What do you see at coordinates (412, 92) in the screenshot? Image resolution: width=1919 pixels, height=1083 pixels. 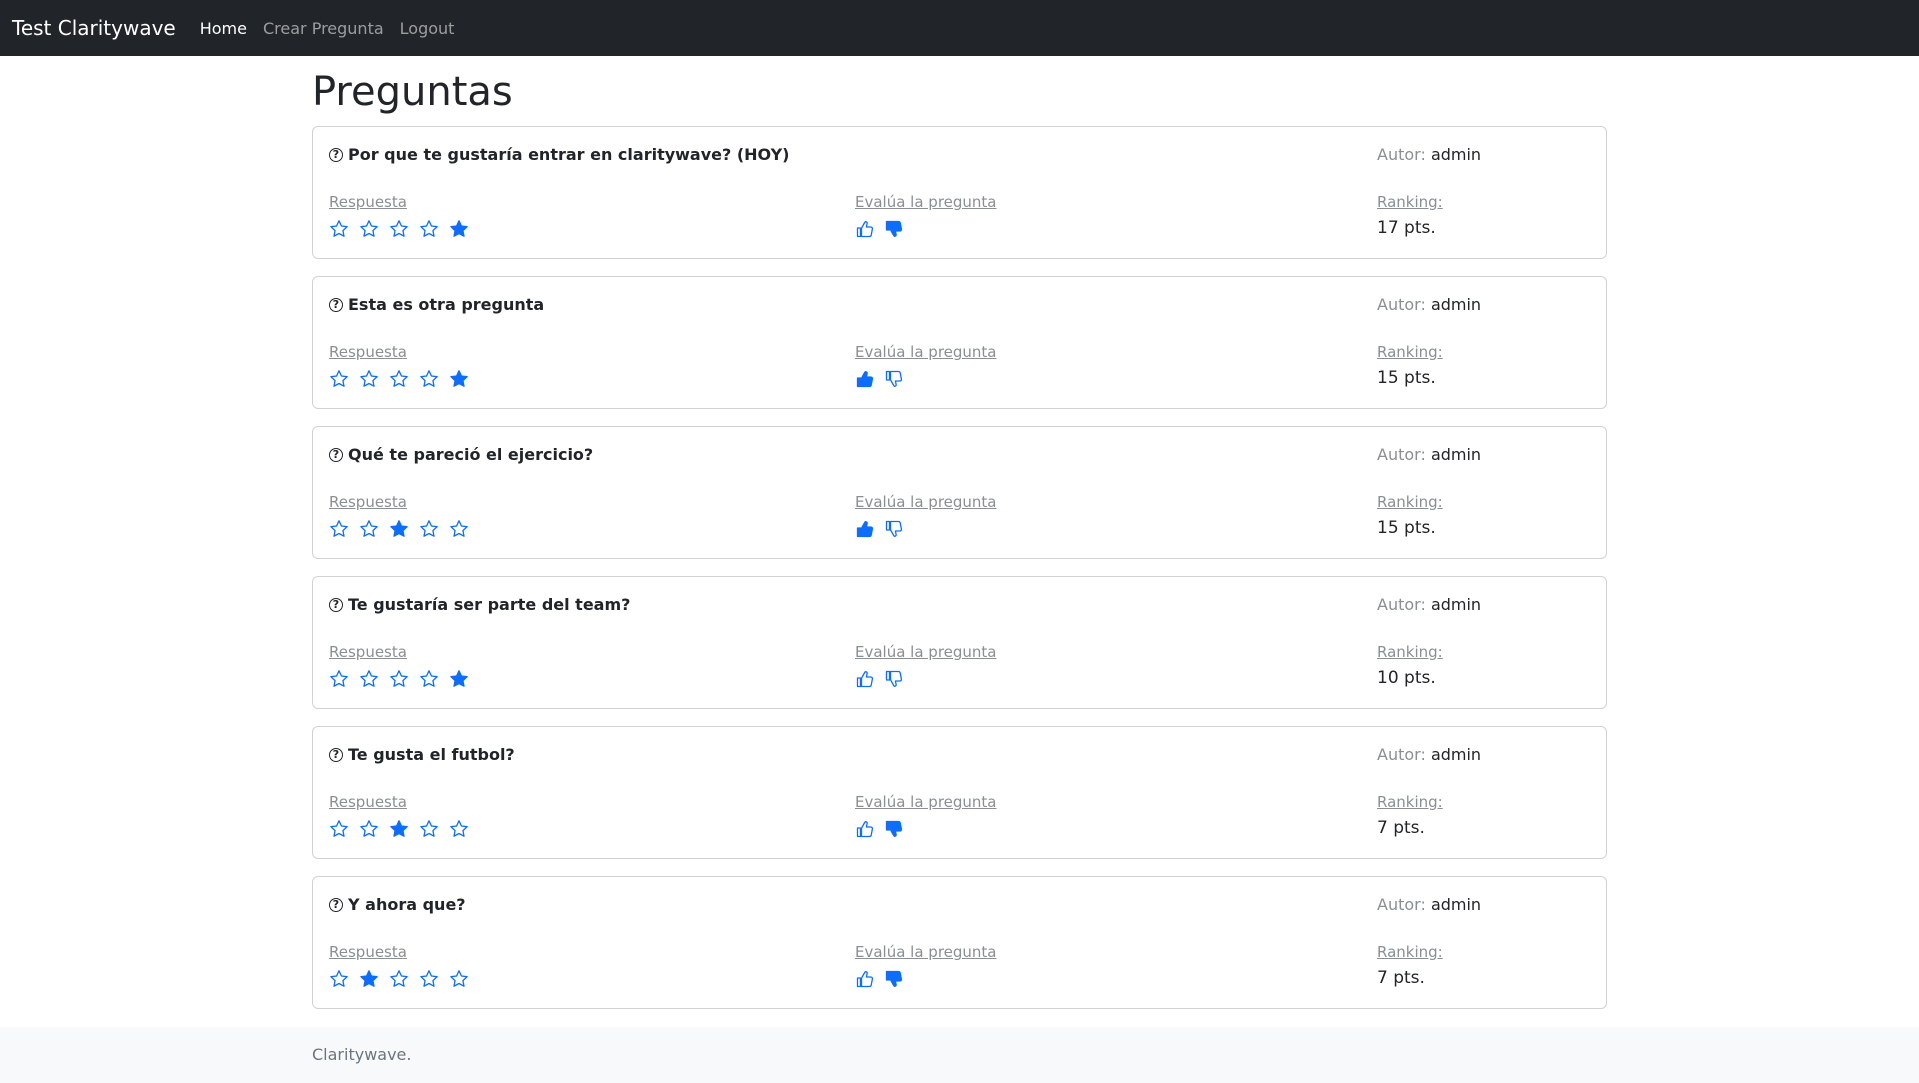 I see `page-title: Preguntas` at bounding box center [412, 92].